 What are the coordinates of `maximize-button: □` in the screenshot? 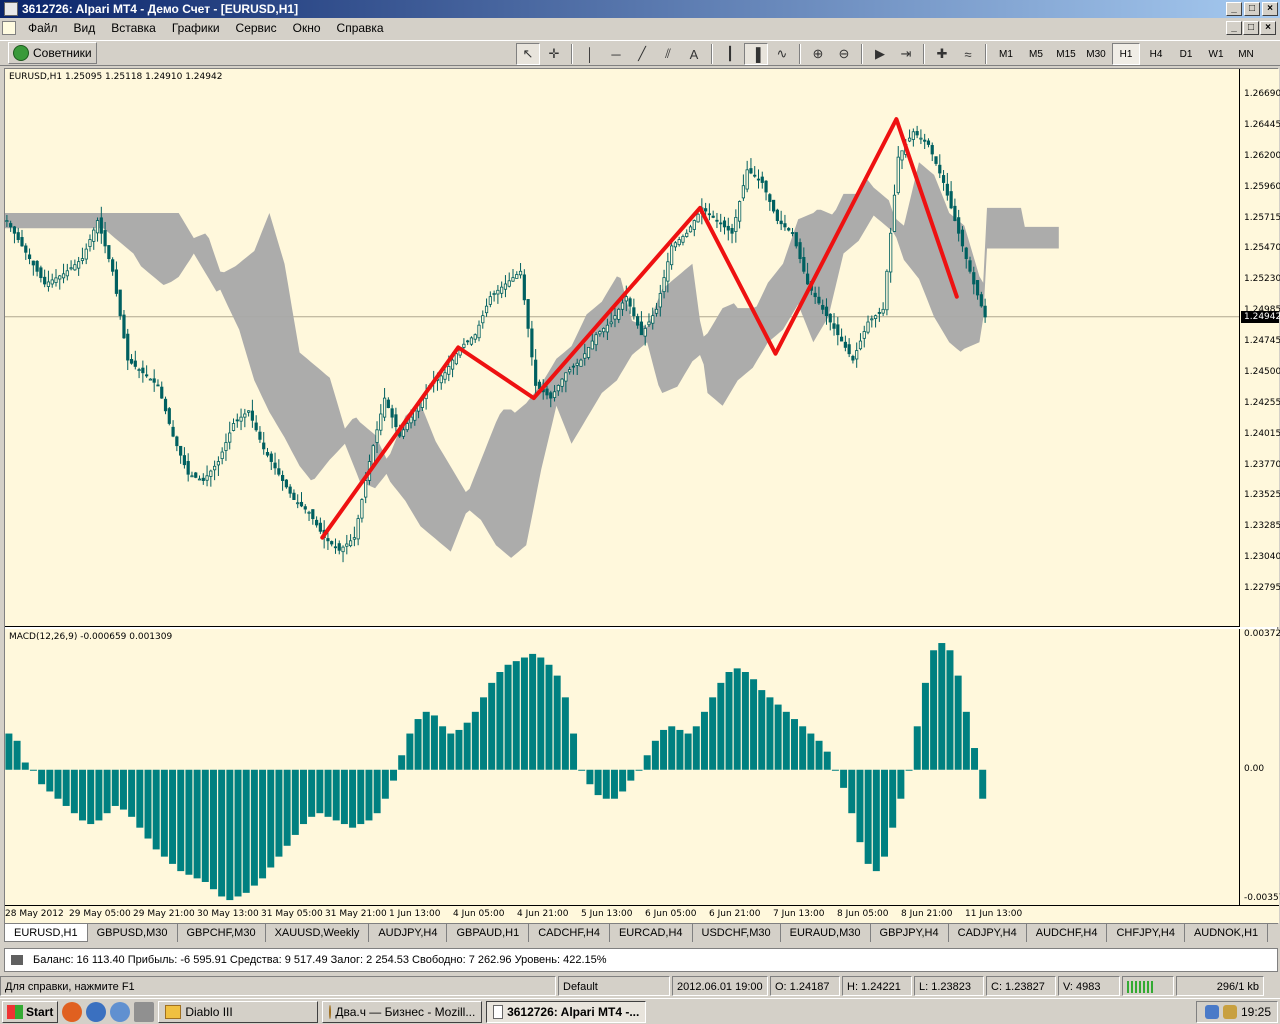 It's located at (1252, 9).